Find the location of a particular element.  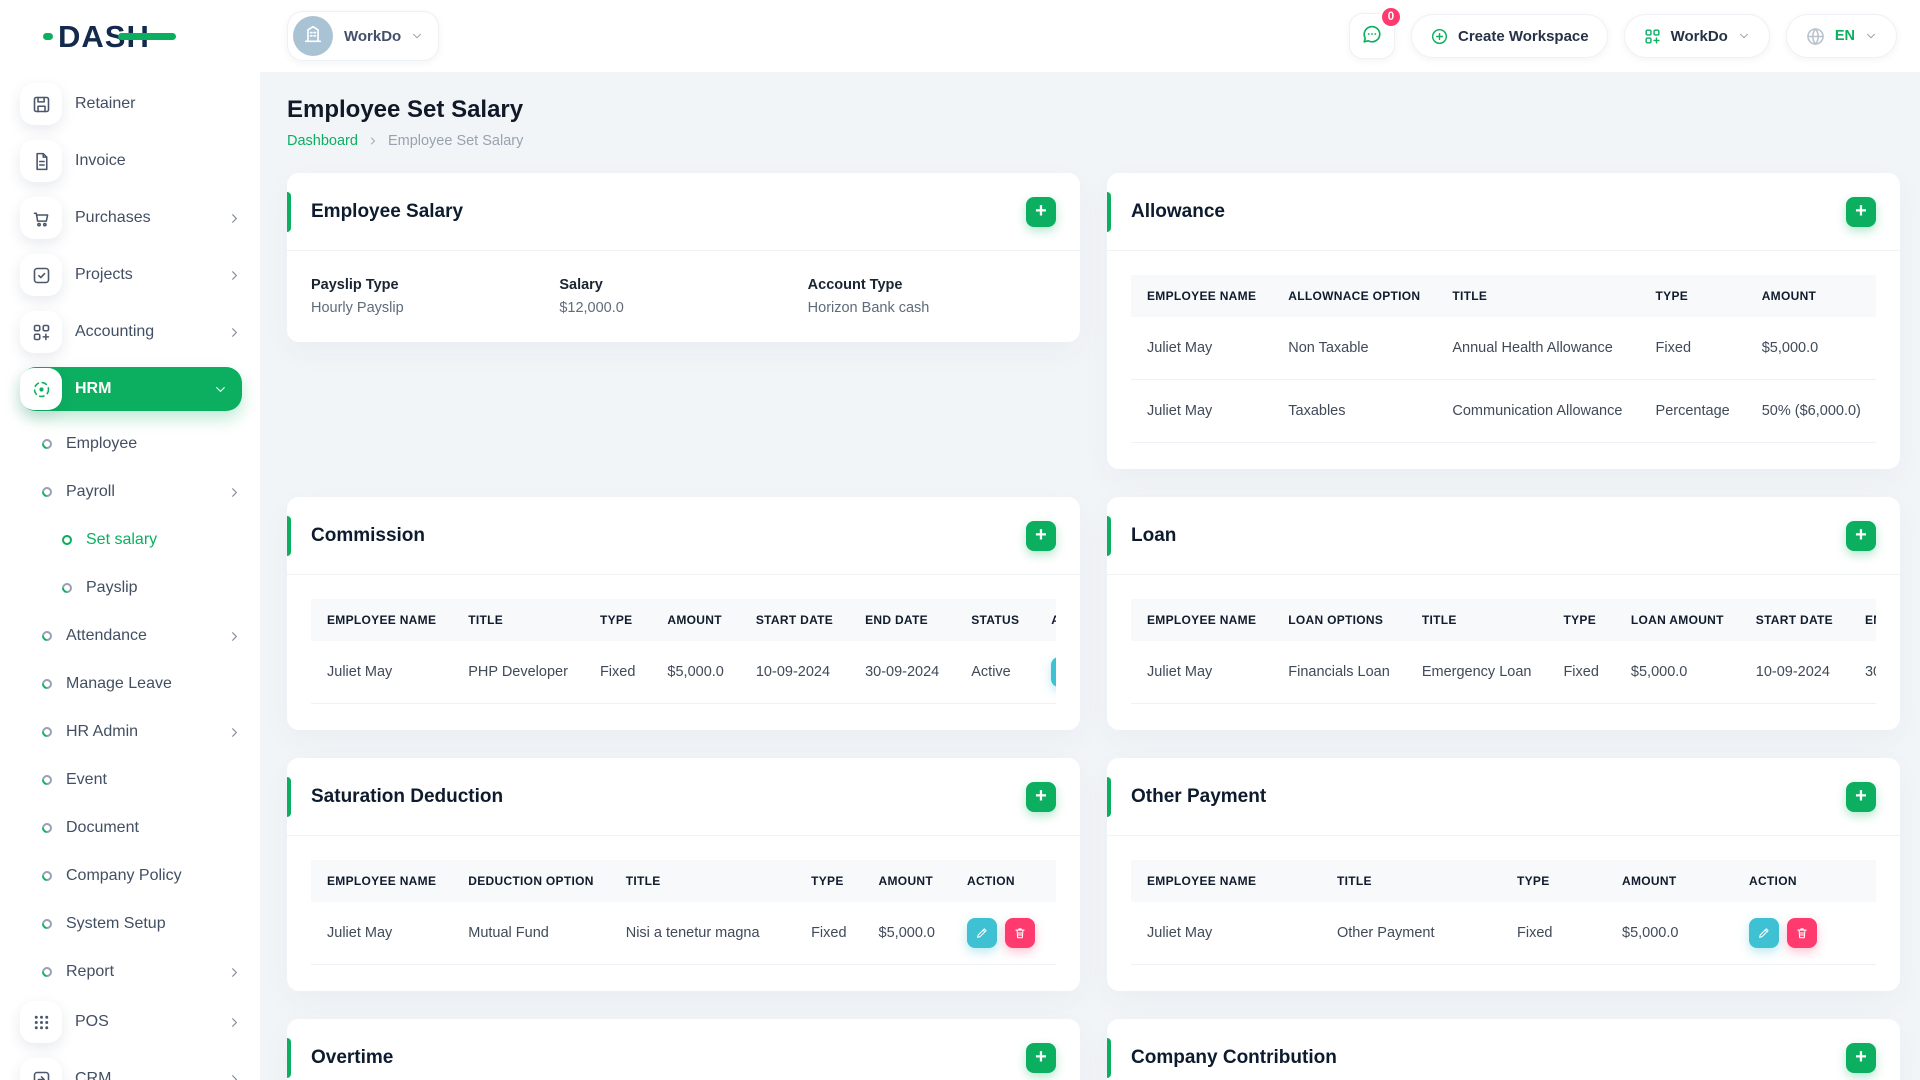

breadcrumb-dashboard-link: Dashboard is located at coordinates (322, 141).